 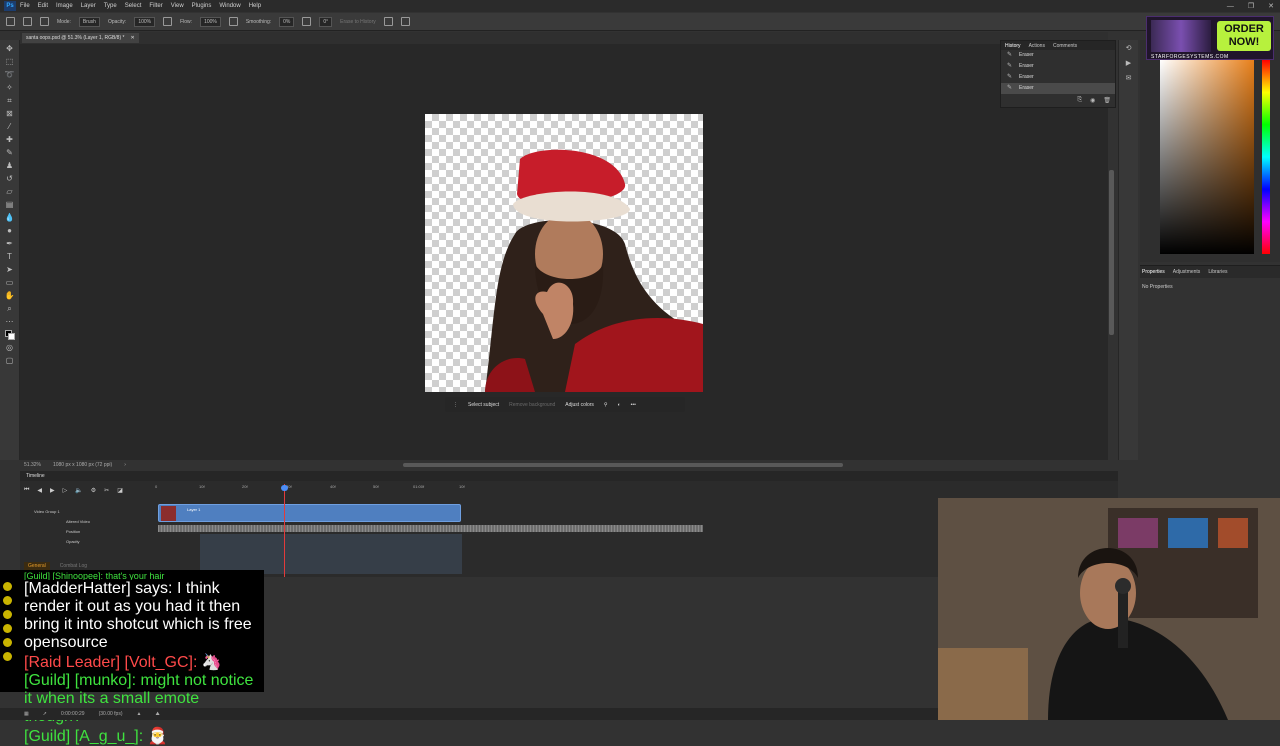 What do you see at coordinates (64, 6) in the screenshot?
I see `menu-image: Image` at bounding box center [64, 6].